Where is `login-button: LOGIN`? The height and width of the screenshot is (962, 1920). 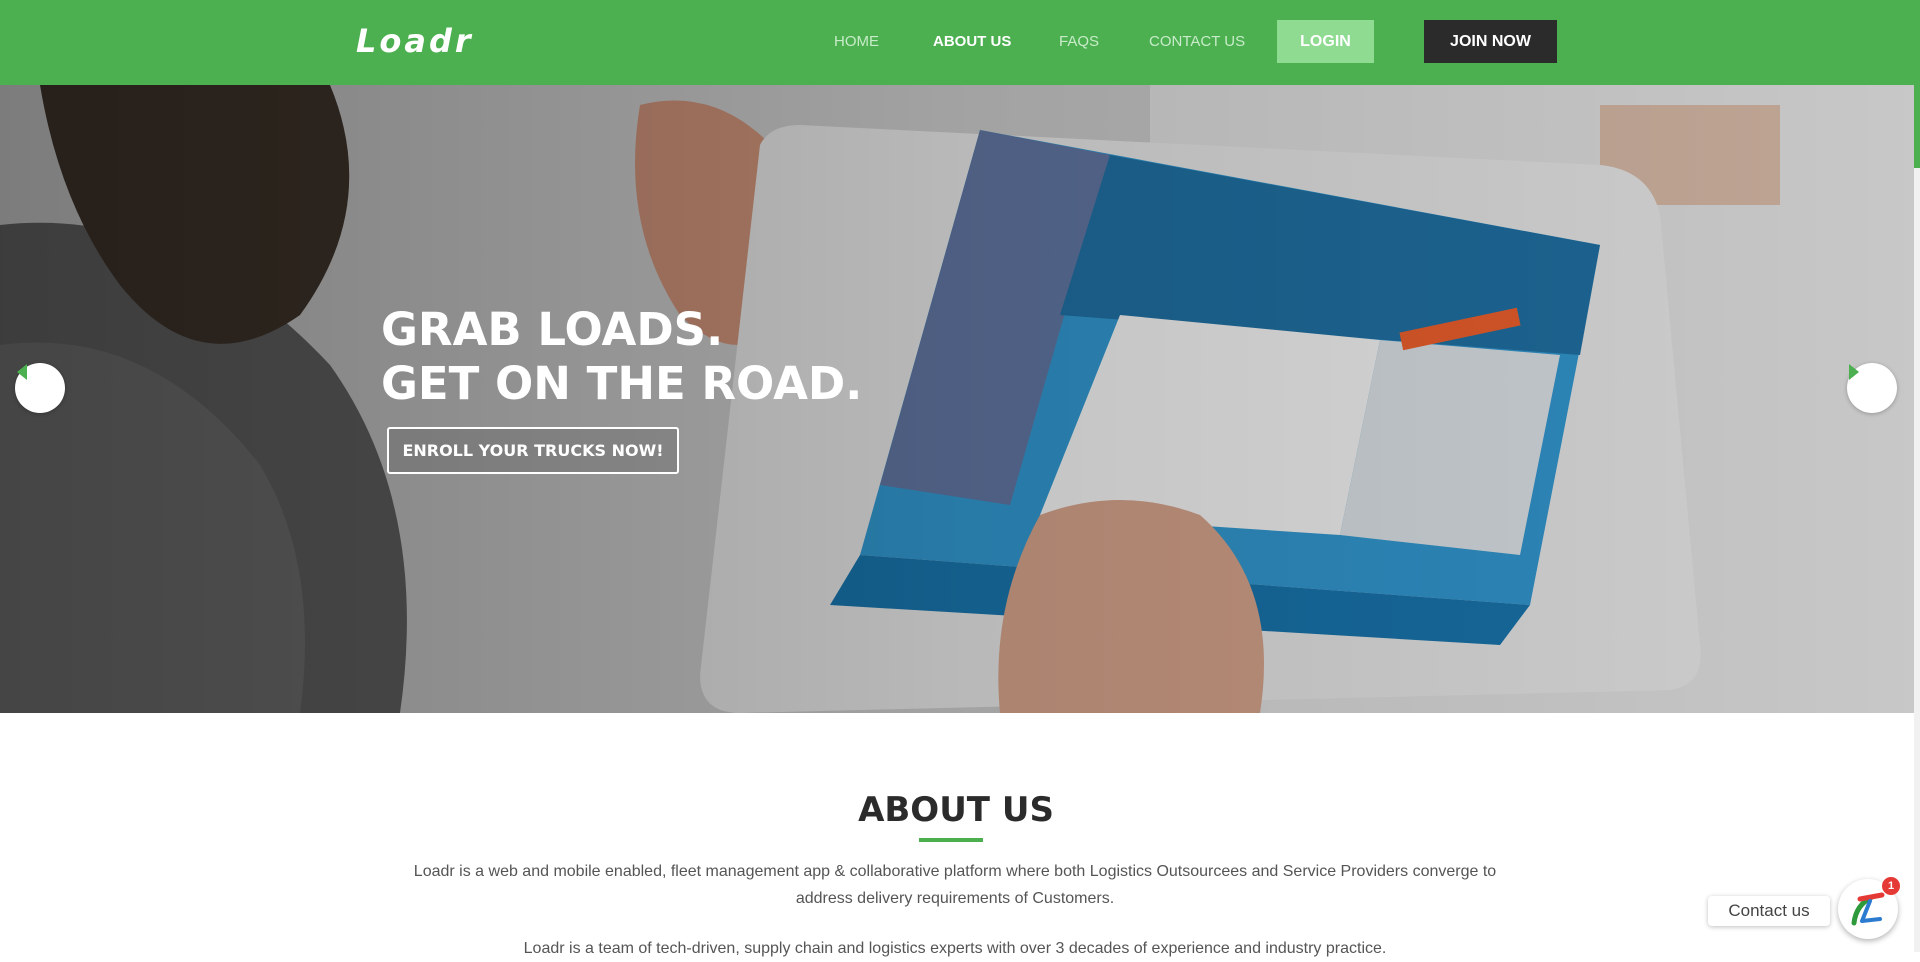 login-button: LOGIN is located at coordinates (1325, 41).